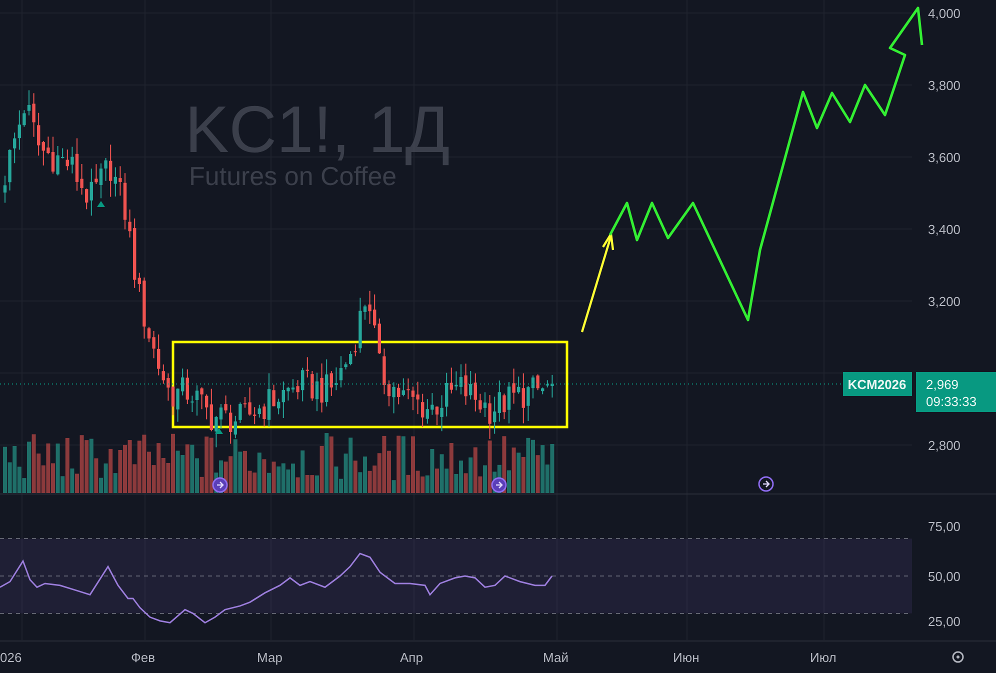 The height and width of the screenshot is (673, 996). What do you see at coordinates (944, 621) in the screenshot?
I see `rsi-axis-label: 25,00` at bounding box center [944, 621].